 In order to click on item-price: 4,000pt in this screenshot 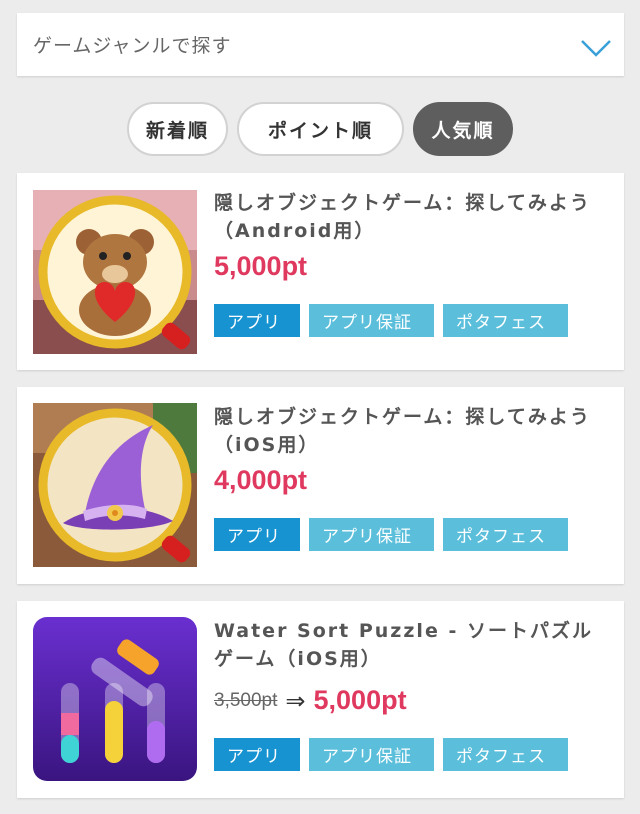, I will do `click(261, 480)`.